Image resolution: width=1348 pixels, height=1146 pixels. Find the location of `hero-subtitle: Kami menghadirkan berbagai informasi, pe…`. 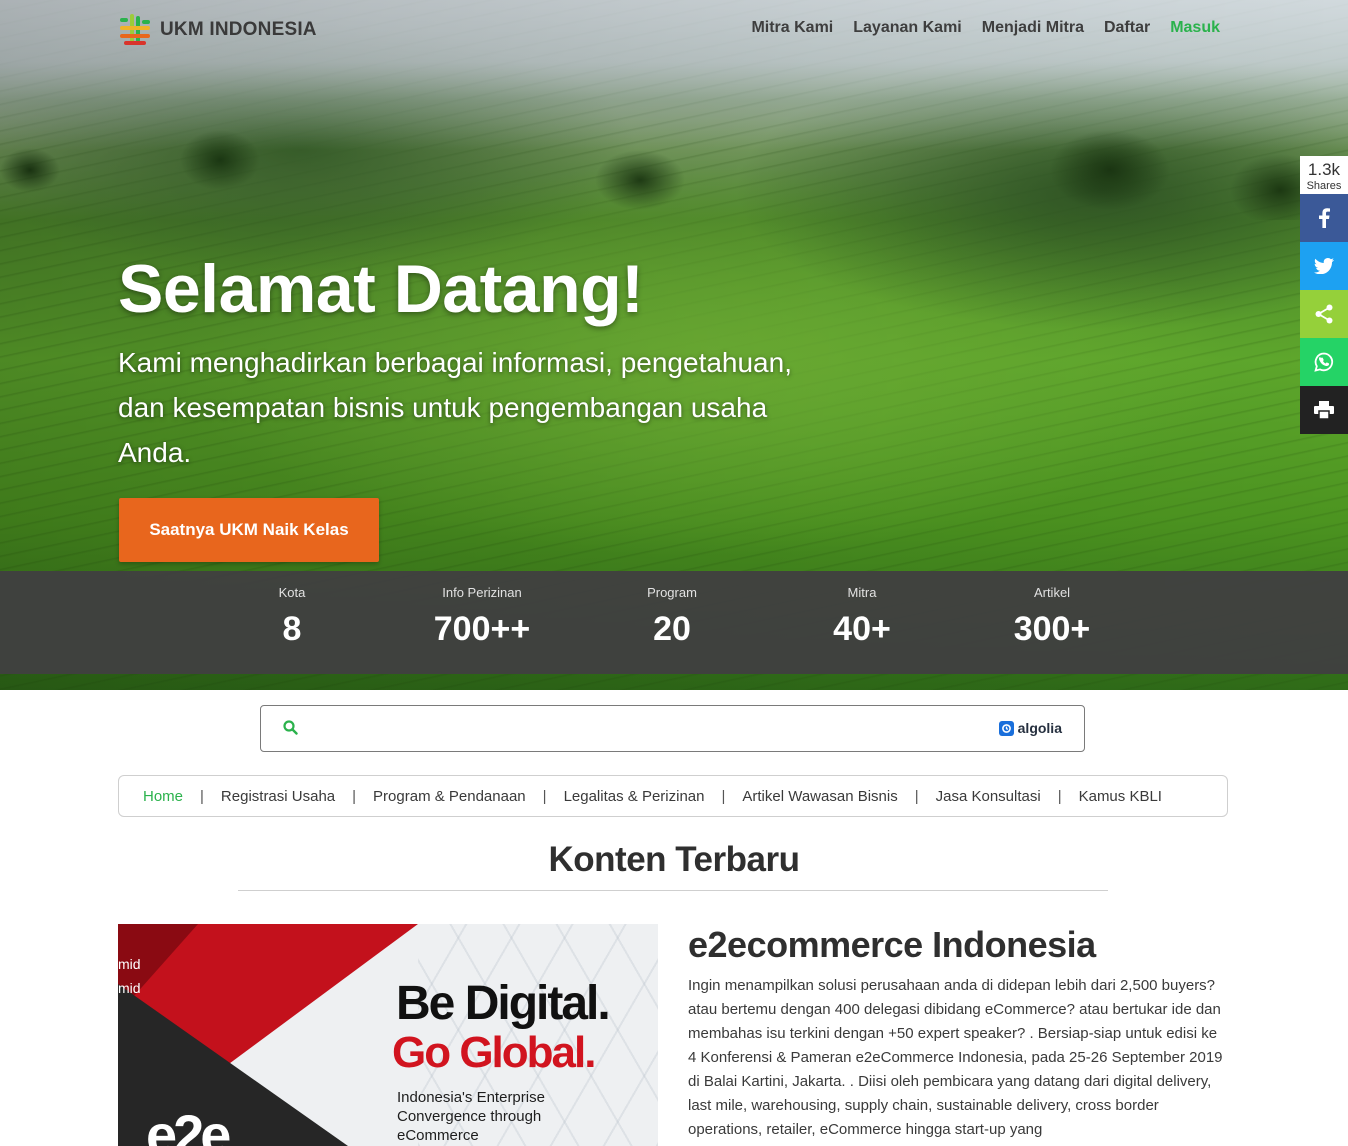

hero-subtitle: Kami menghadirkan berbagai informasi, pe… is located at coordinates (455, 407).